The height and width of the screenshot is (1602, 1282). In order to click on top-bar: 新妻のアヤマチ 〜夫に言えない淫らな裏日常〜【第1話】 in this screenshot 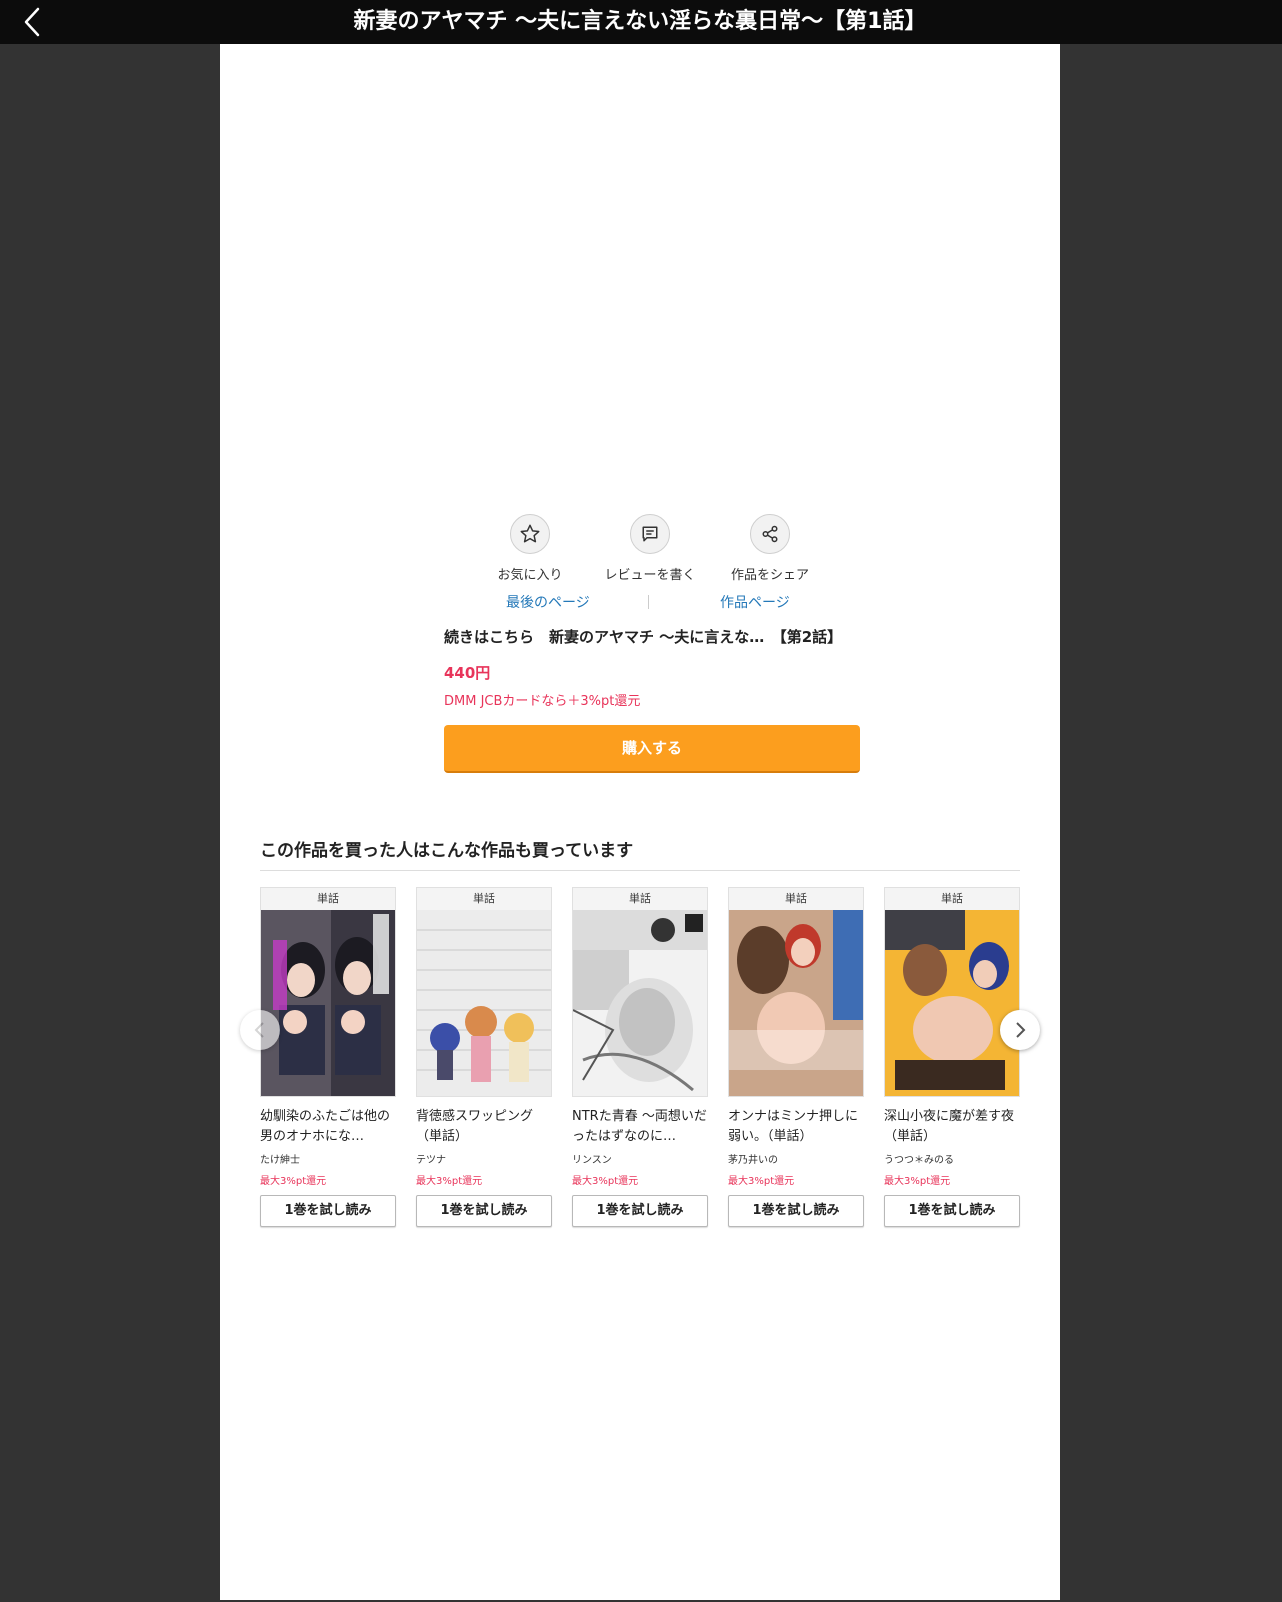, I will do `click(641, 22)`.